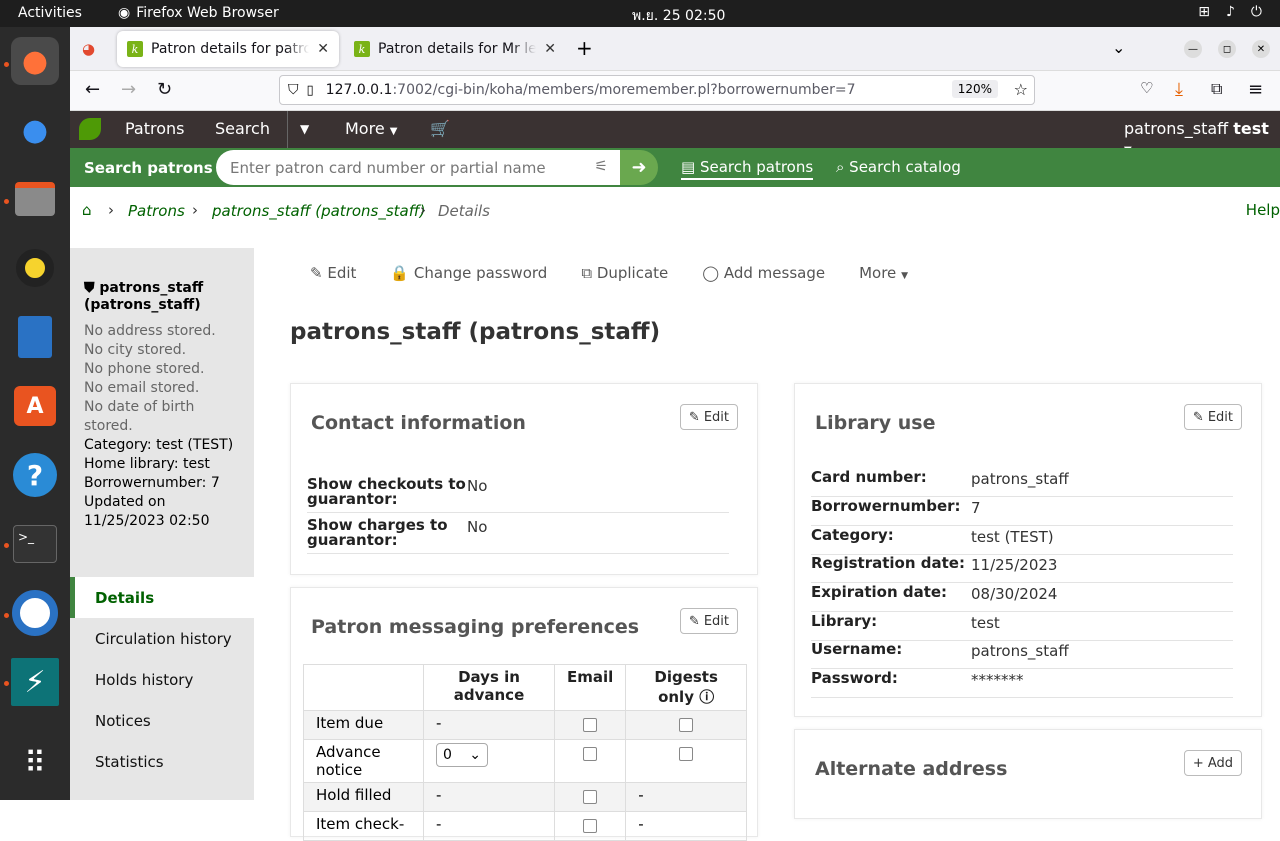 Image resolution: width=1280 pixels, height=841 pixels. I want to click on extensions-icon: ⧉, so click(1216, 89).